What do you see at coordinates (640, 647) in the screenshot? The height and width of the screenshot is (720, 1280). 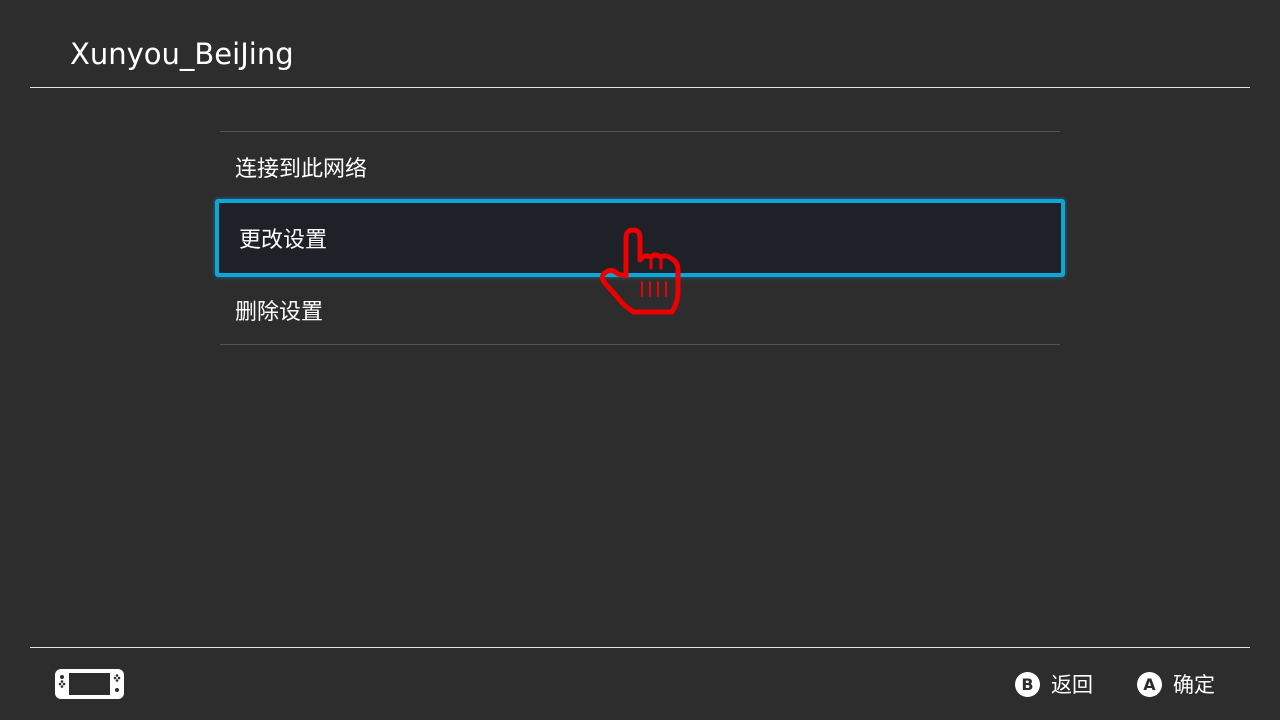 I see `footer-divider` at bounding box center [640, 647].